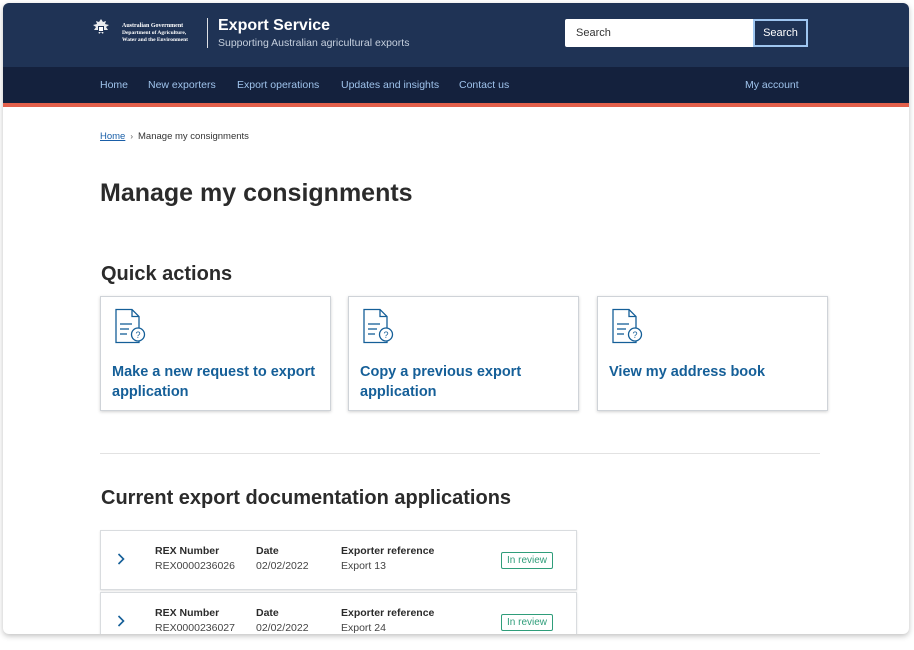 Image resolution: width=914 pixels, height=650 pixels. What do you see at coordinates (278, 85) in the screenshot?
I see `nav-item-export-operations: Export operations` at bounding box center [278, 85].